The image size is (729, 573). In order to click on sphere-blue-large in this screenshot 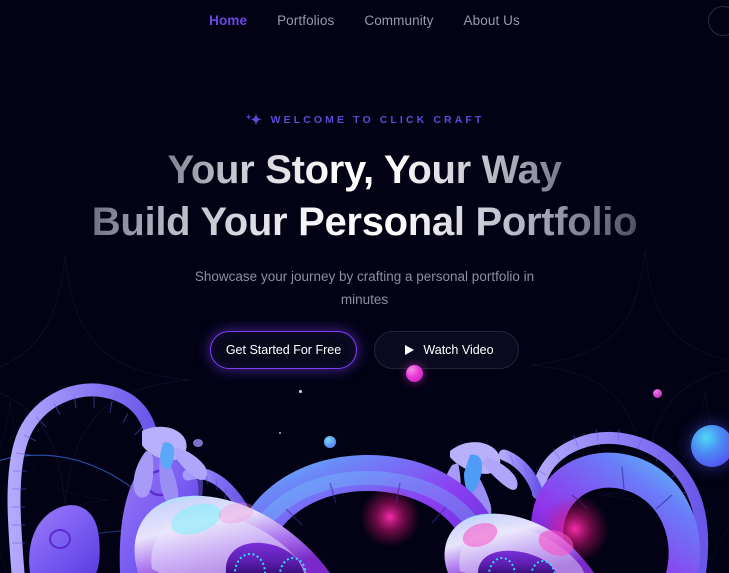, I will do `click(710, 446)`.